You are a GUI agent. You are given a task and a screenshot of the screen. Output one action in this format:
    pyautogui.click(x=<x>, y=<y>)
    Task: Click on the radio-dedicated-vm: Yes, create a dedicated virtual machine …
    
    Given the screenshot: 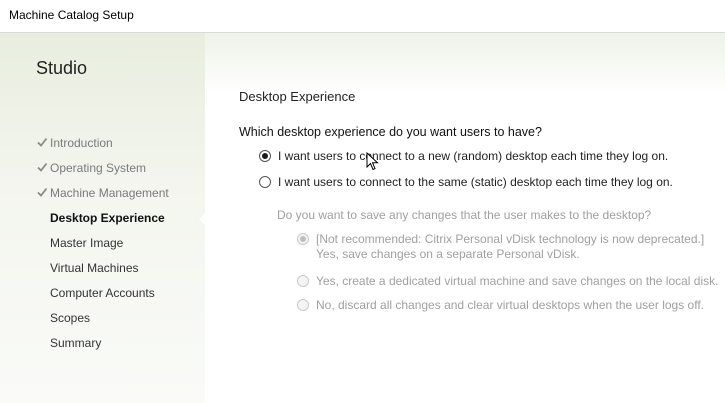 What is the action you would take?
    pyautogui.click(x=507, y=281)
    